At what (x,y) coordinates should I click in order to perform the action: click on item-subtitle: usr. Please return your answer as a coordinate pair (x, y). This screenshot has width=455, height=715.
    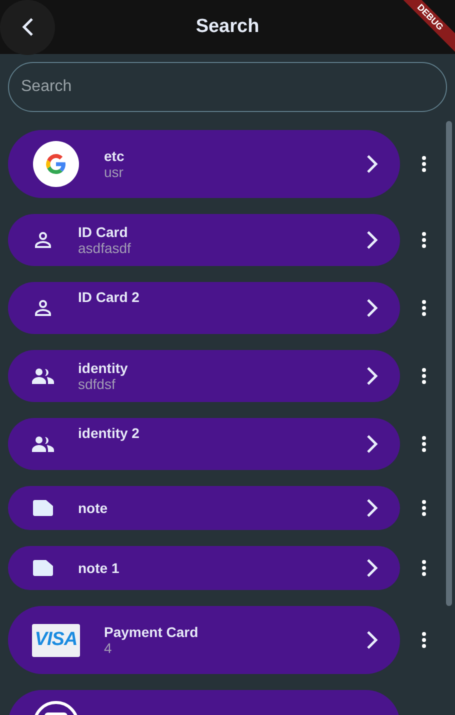
    Looking at the image, I should click on (114, 172).